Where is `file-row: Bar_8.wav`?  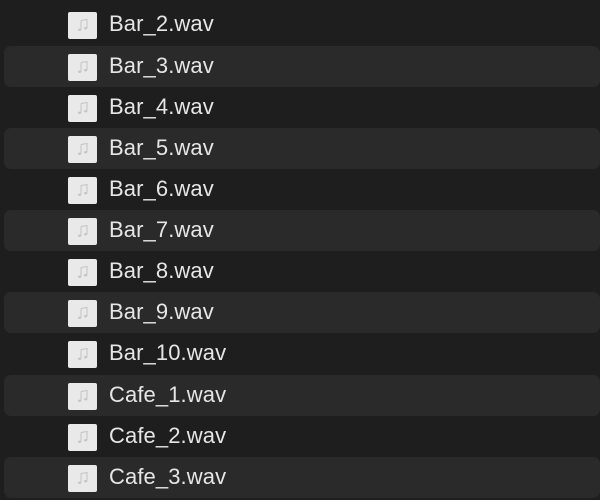 file-row: Bar_8.wav is located at coordinates (300, 271).